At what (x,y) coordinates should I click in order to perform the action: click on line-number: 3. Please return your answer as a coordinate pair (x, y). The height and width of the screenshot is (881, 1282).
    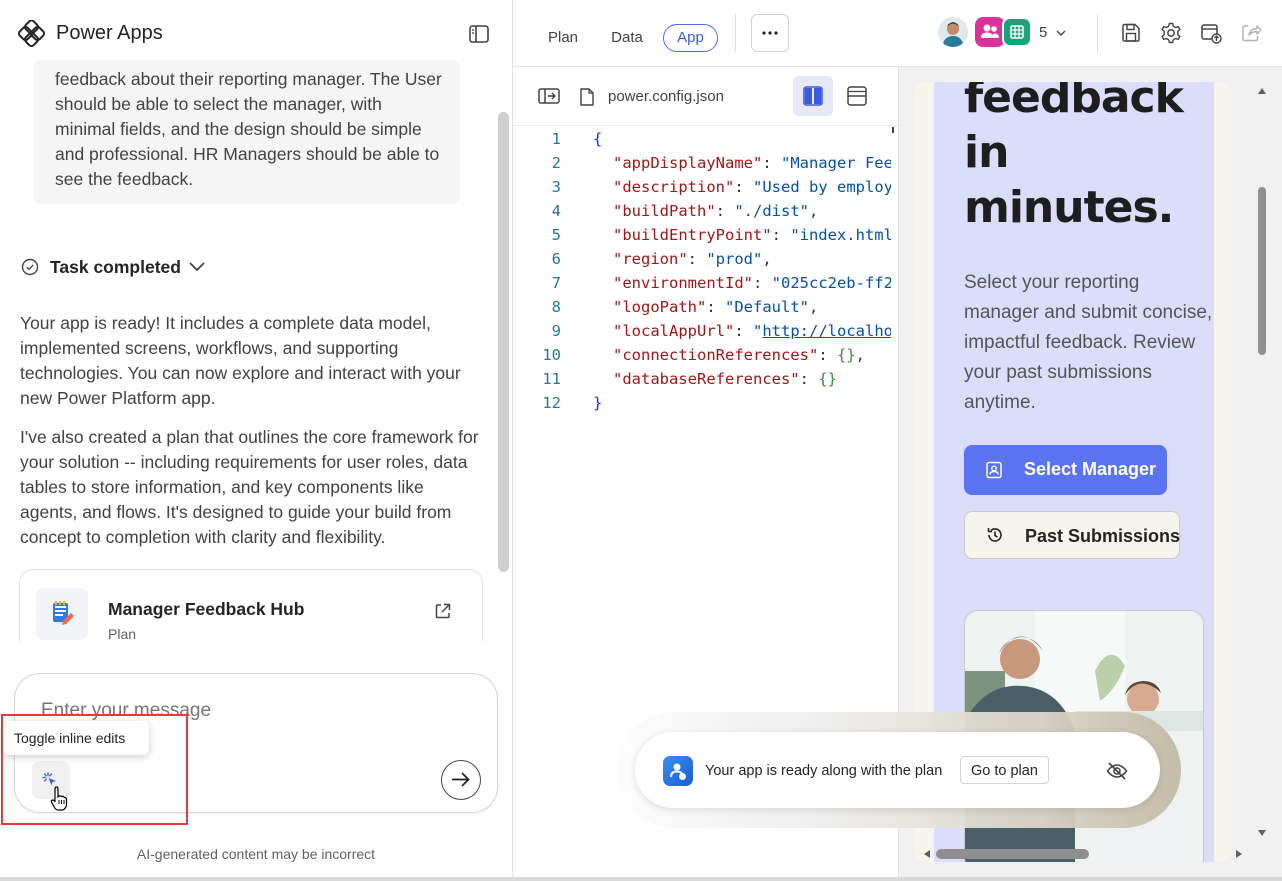
    Looking at the image, I should click on (556, 187).